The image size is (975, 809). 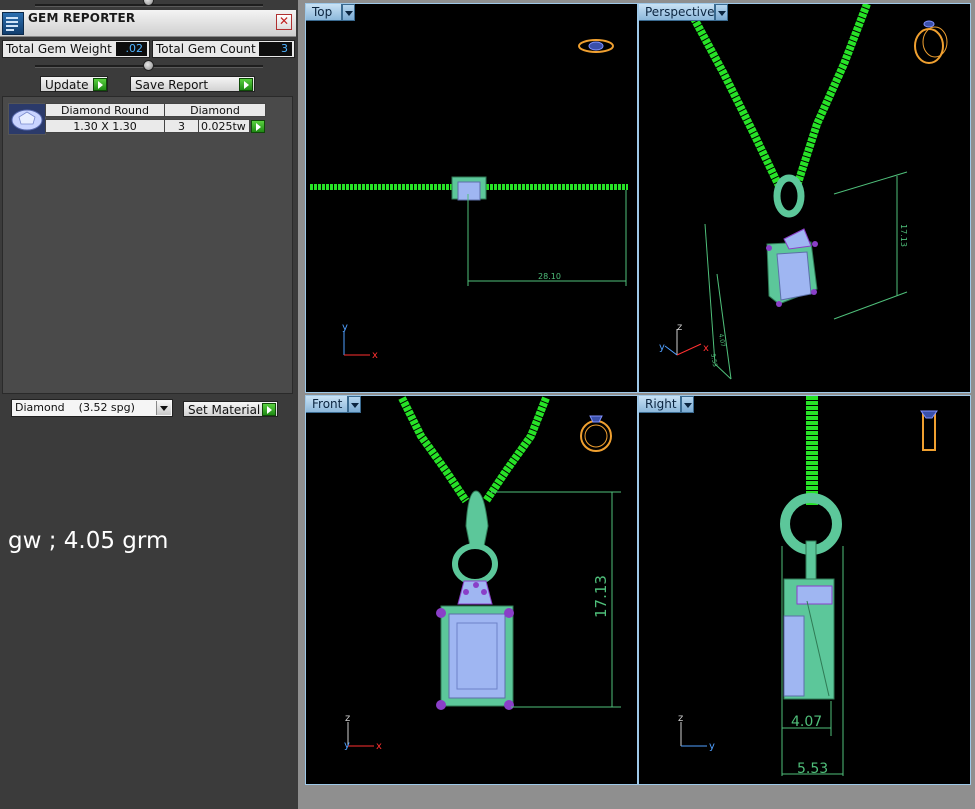 I want to click on gem-count-cell: 3, so click(x=181, y=126).